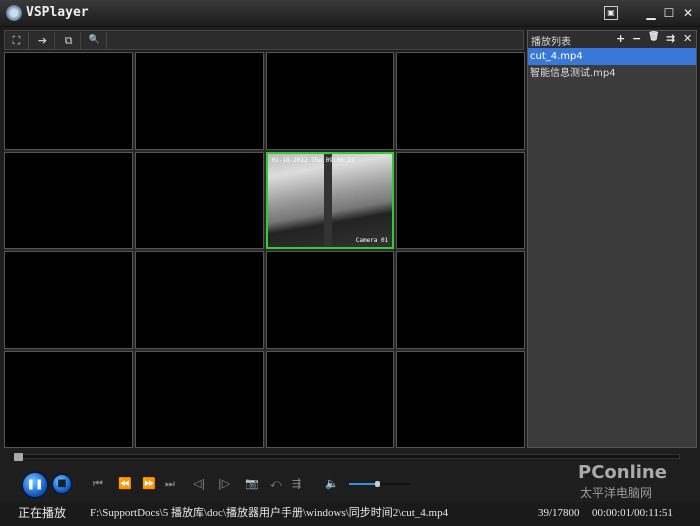 The width and height of the screenshot is (700, 526). What do you see at coordinates (332, 483) in the screenshot?
I see `volume-icon: 🔈` at bounding box center [332, 483].